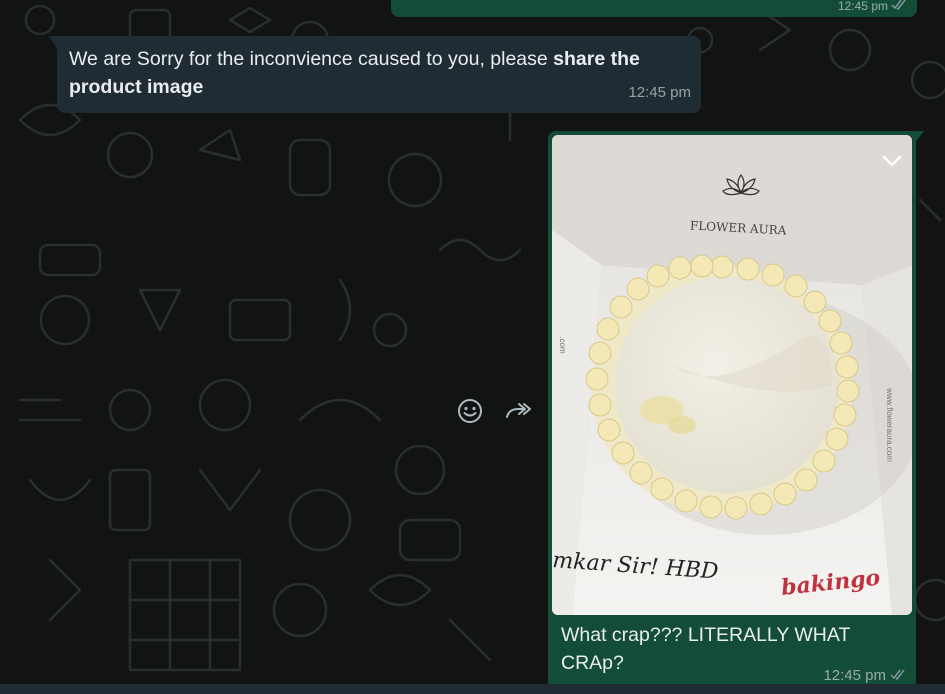 The width and height of the screenshot is (945, 694). I want to click on box-url-text: www.floweraura.com, so click(889, 424).